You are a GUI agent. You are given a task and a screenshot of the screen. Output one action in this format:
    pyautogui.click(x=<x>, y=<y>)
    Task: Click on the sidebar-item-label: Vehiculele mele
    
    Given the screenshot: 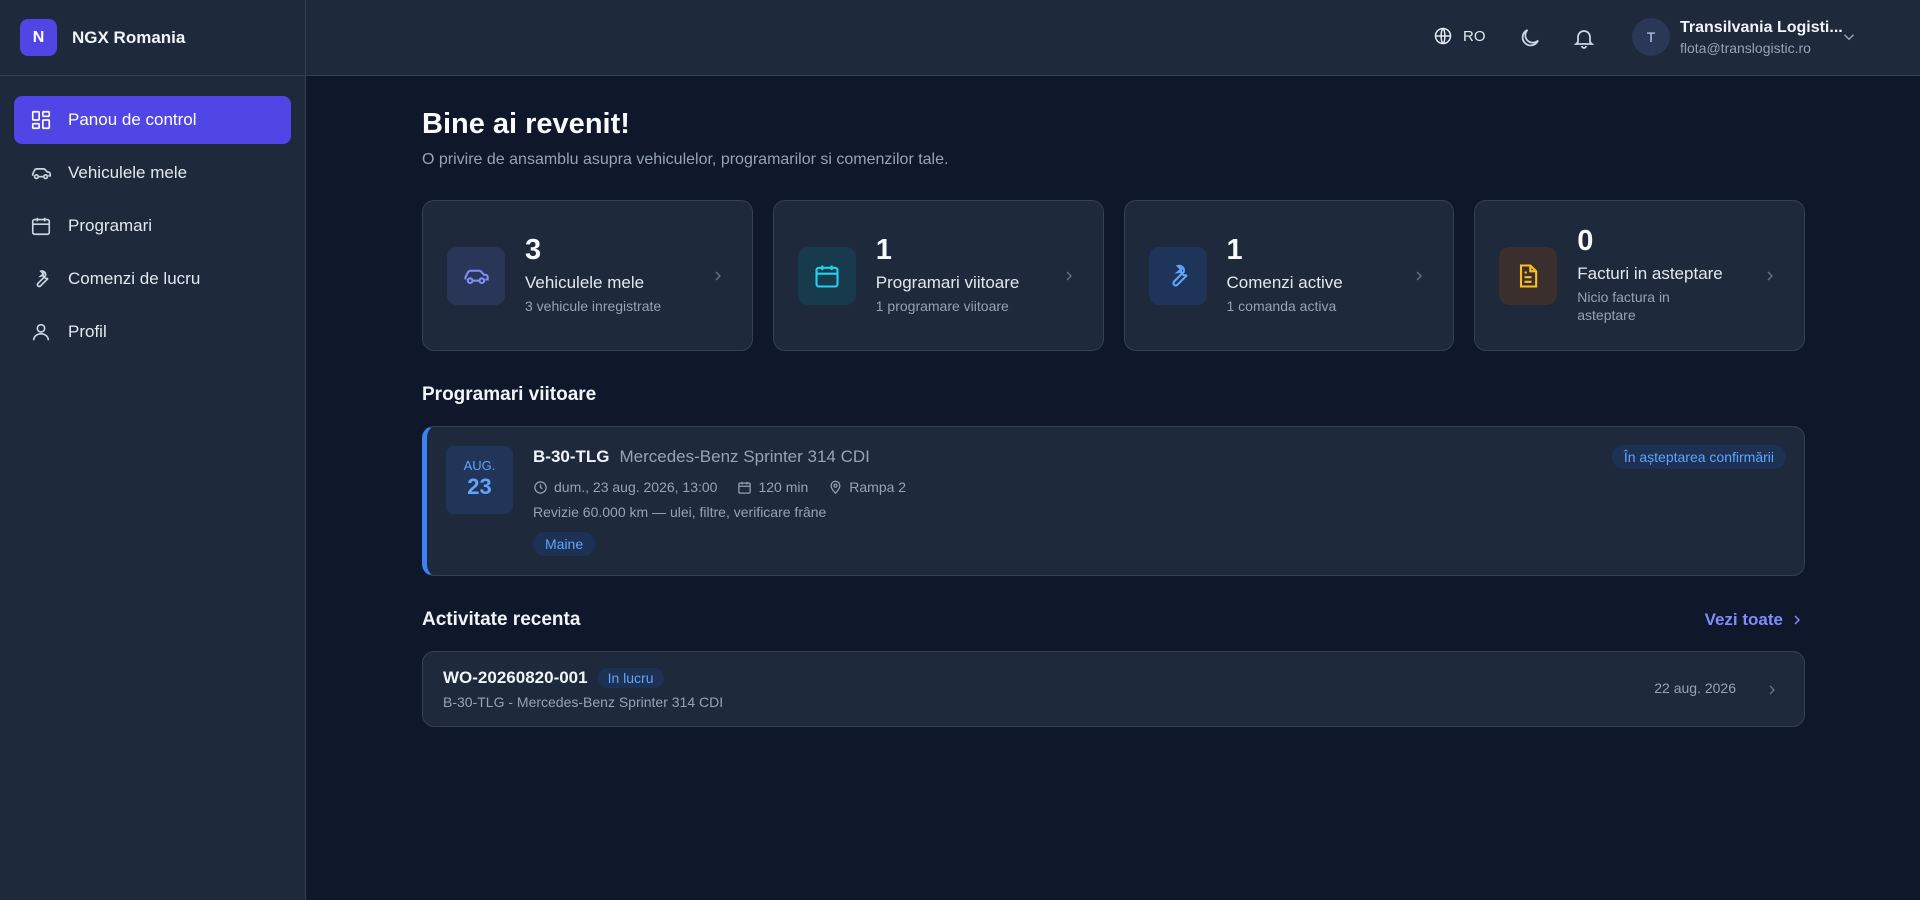 What is the action you would take?
    pyautogui.click(x=128, y=172)
    